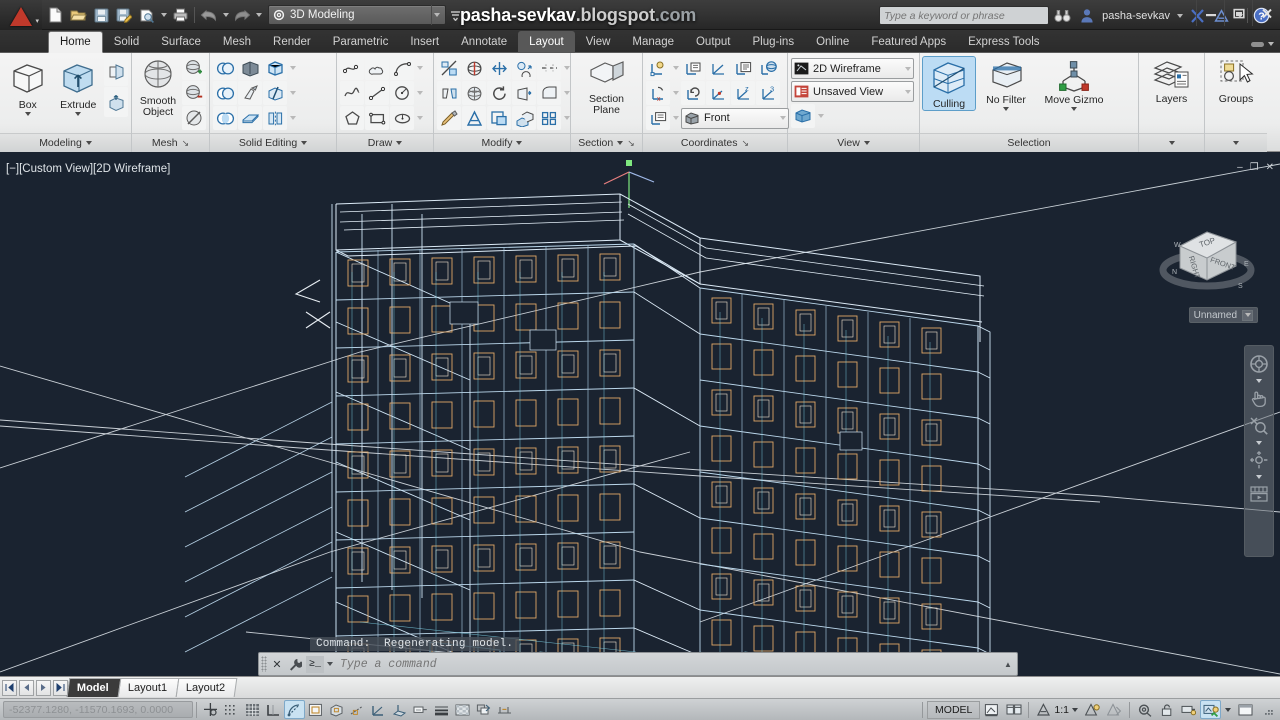 This screenshot has width=1280, height=720. Describe the element at coordinates (524, 68) in the screenshot. I see `3d-scale-button` at that location.